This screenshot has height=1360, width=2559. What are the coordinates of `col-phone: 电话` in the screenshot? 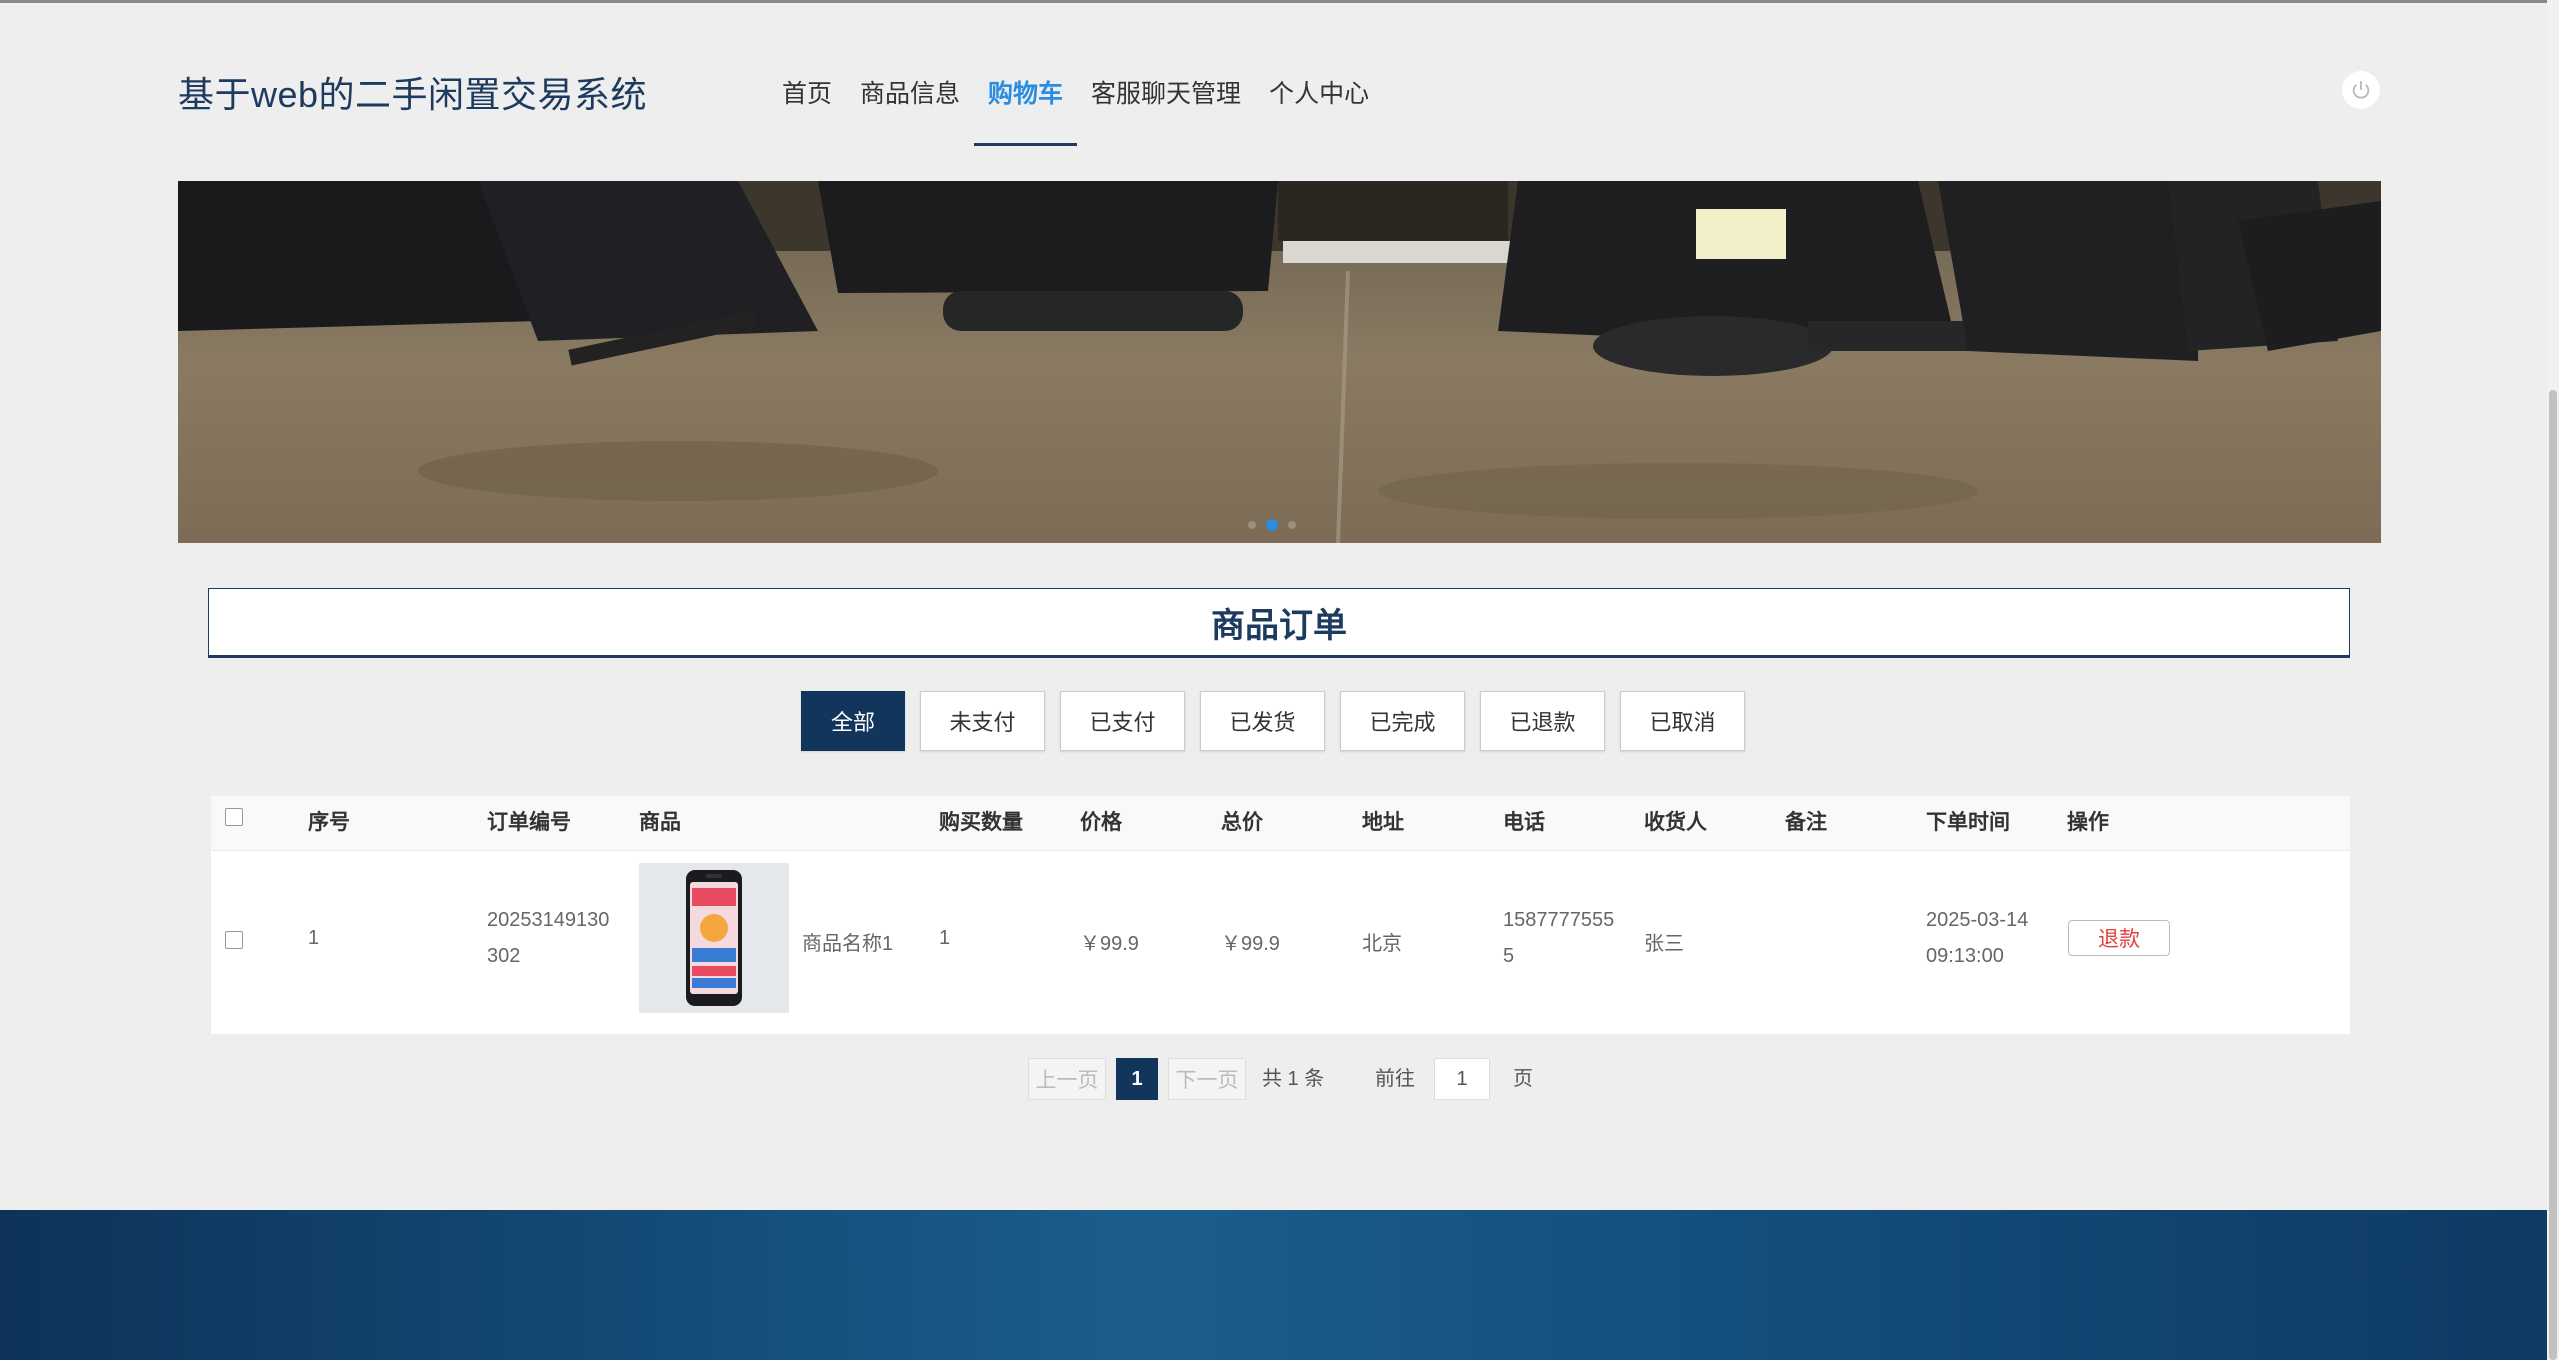 It's located at (1524, 822).